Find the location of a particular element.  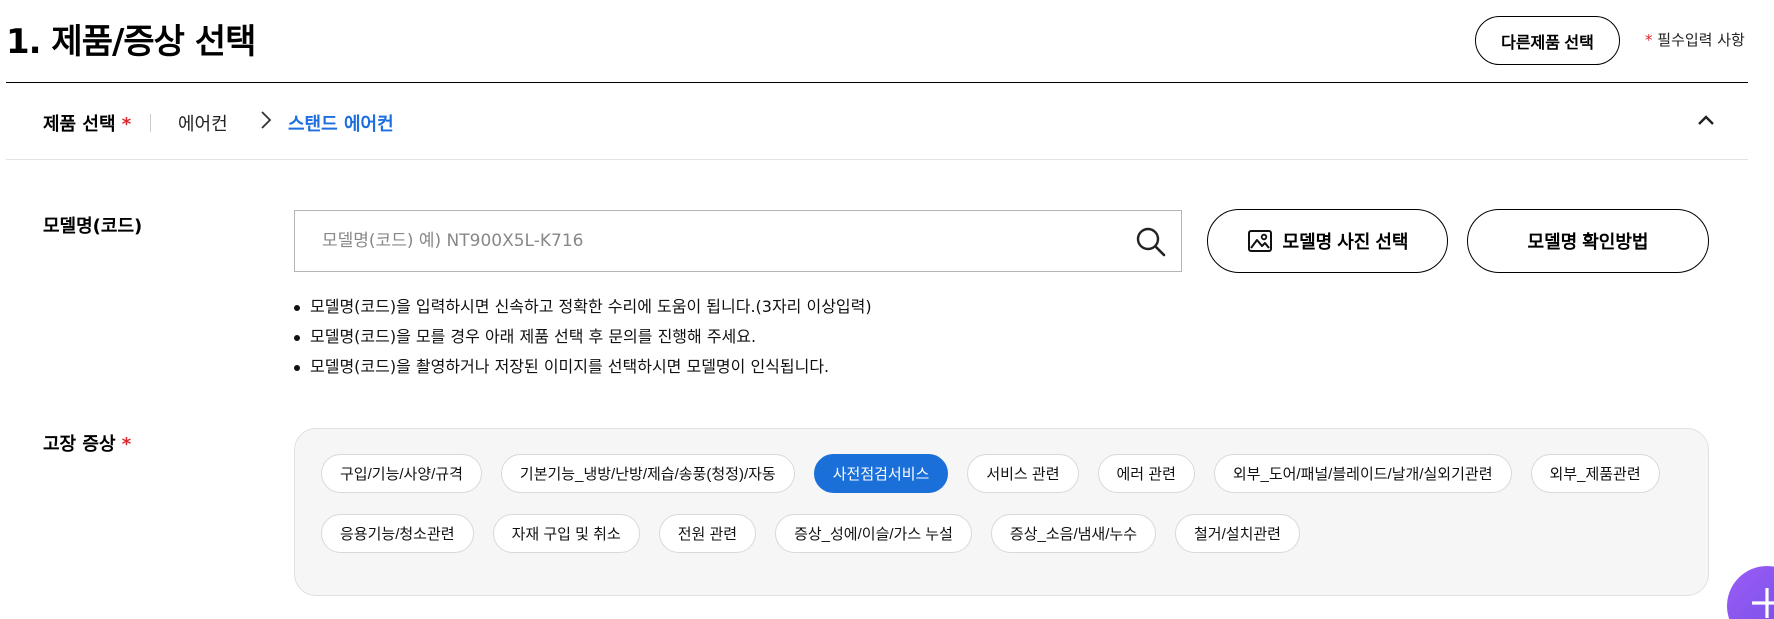

breadcrumb-product: 스탠드 에어컨 is located at coordinates (341, 123).